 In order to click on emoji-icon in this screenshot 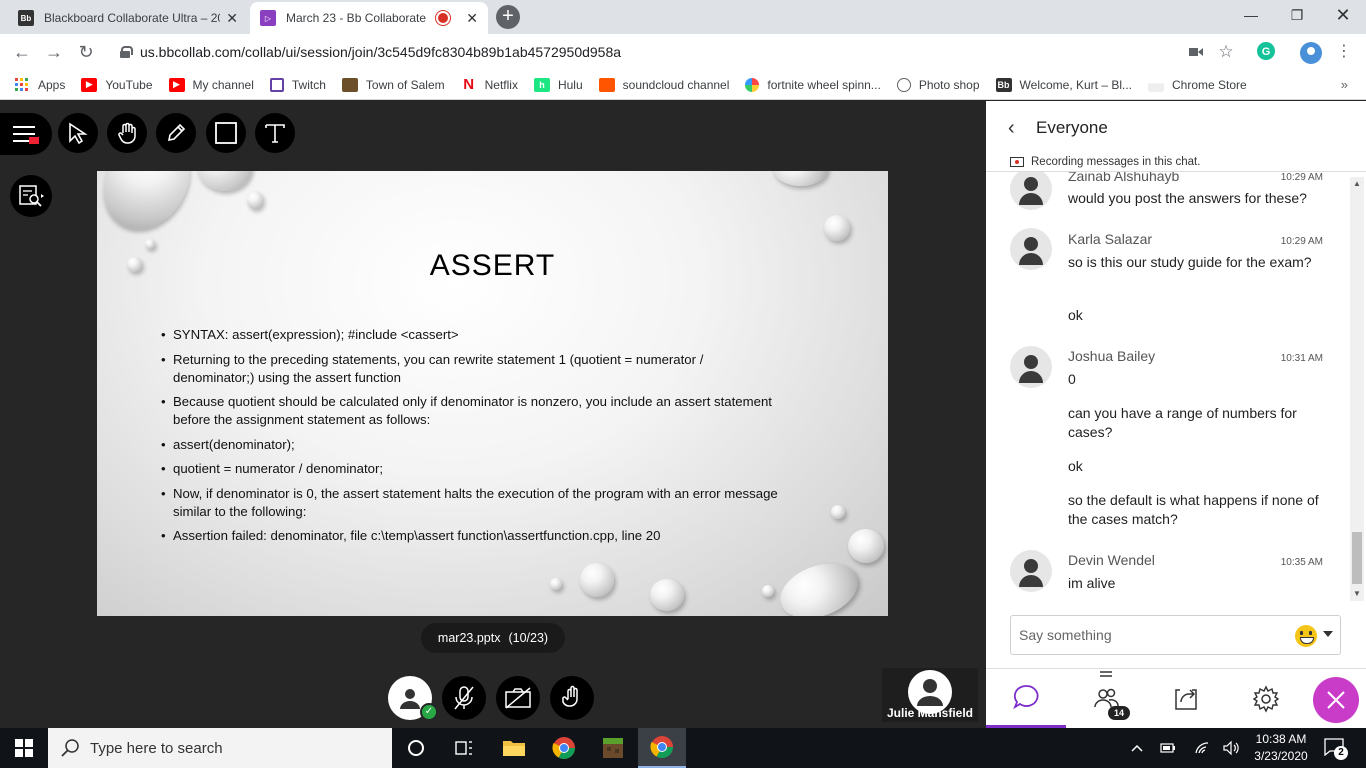, I will do `click(1306, 636)`.